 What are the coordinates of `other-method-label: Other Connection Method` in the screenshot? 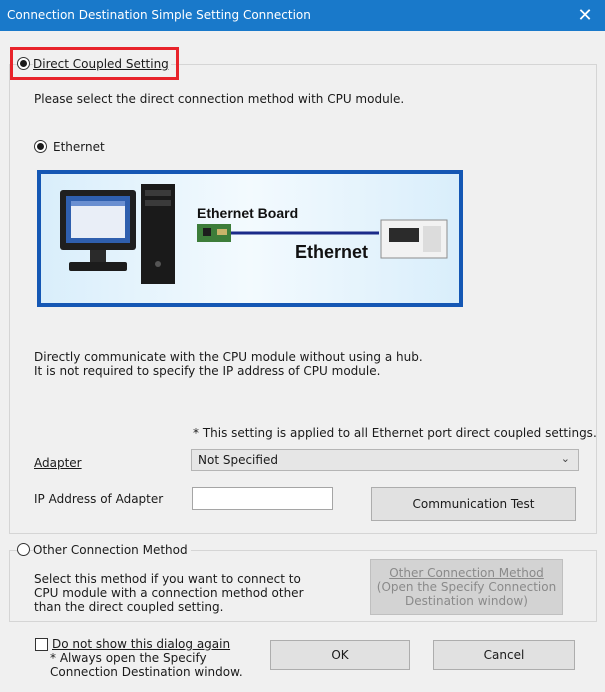 It's located at (112, 550).